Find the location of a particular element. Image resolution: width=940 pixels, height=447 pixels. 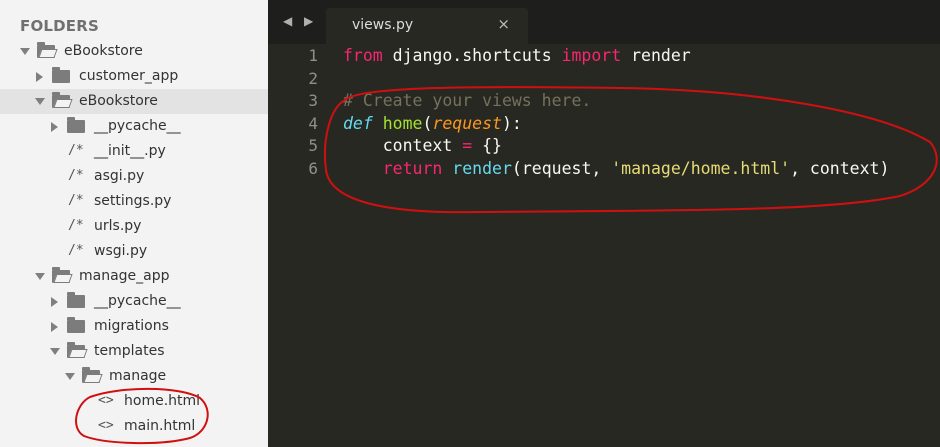

tree-item: manage is located at coordinates (134, 376).